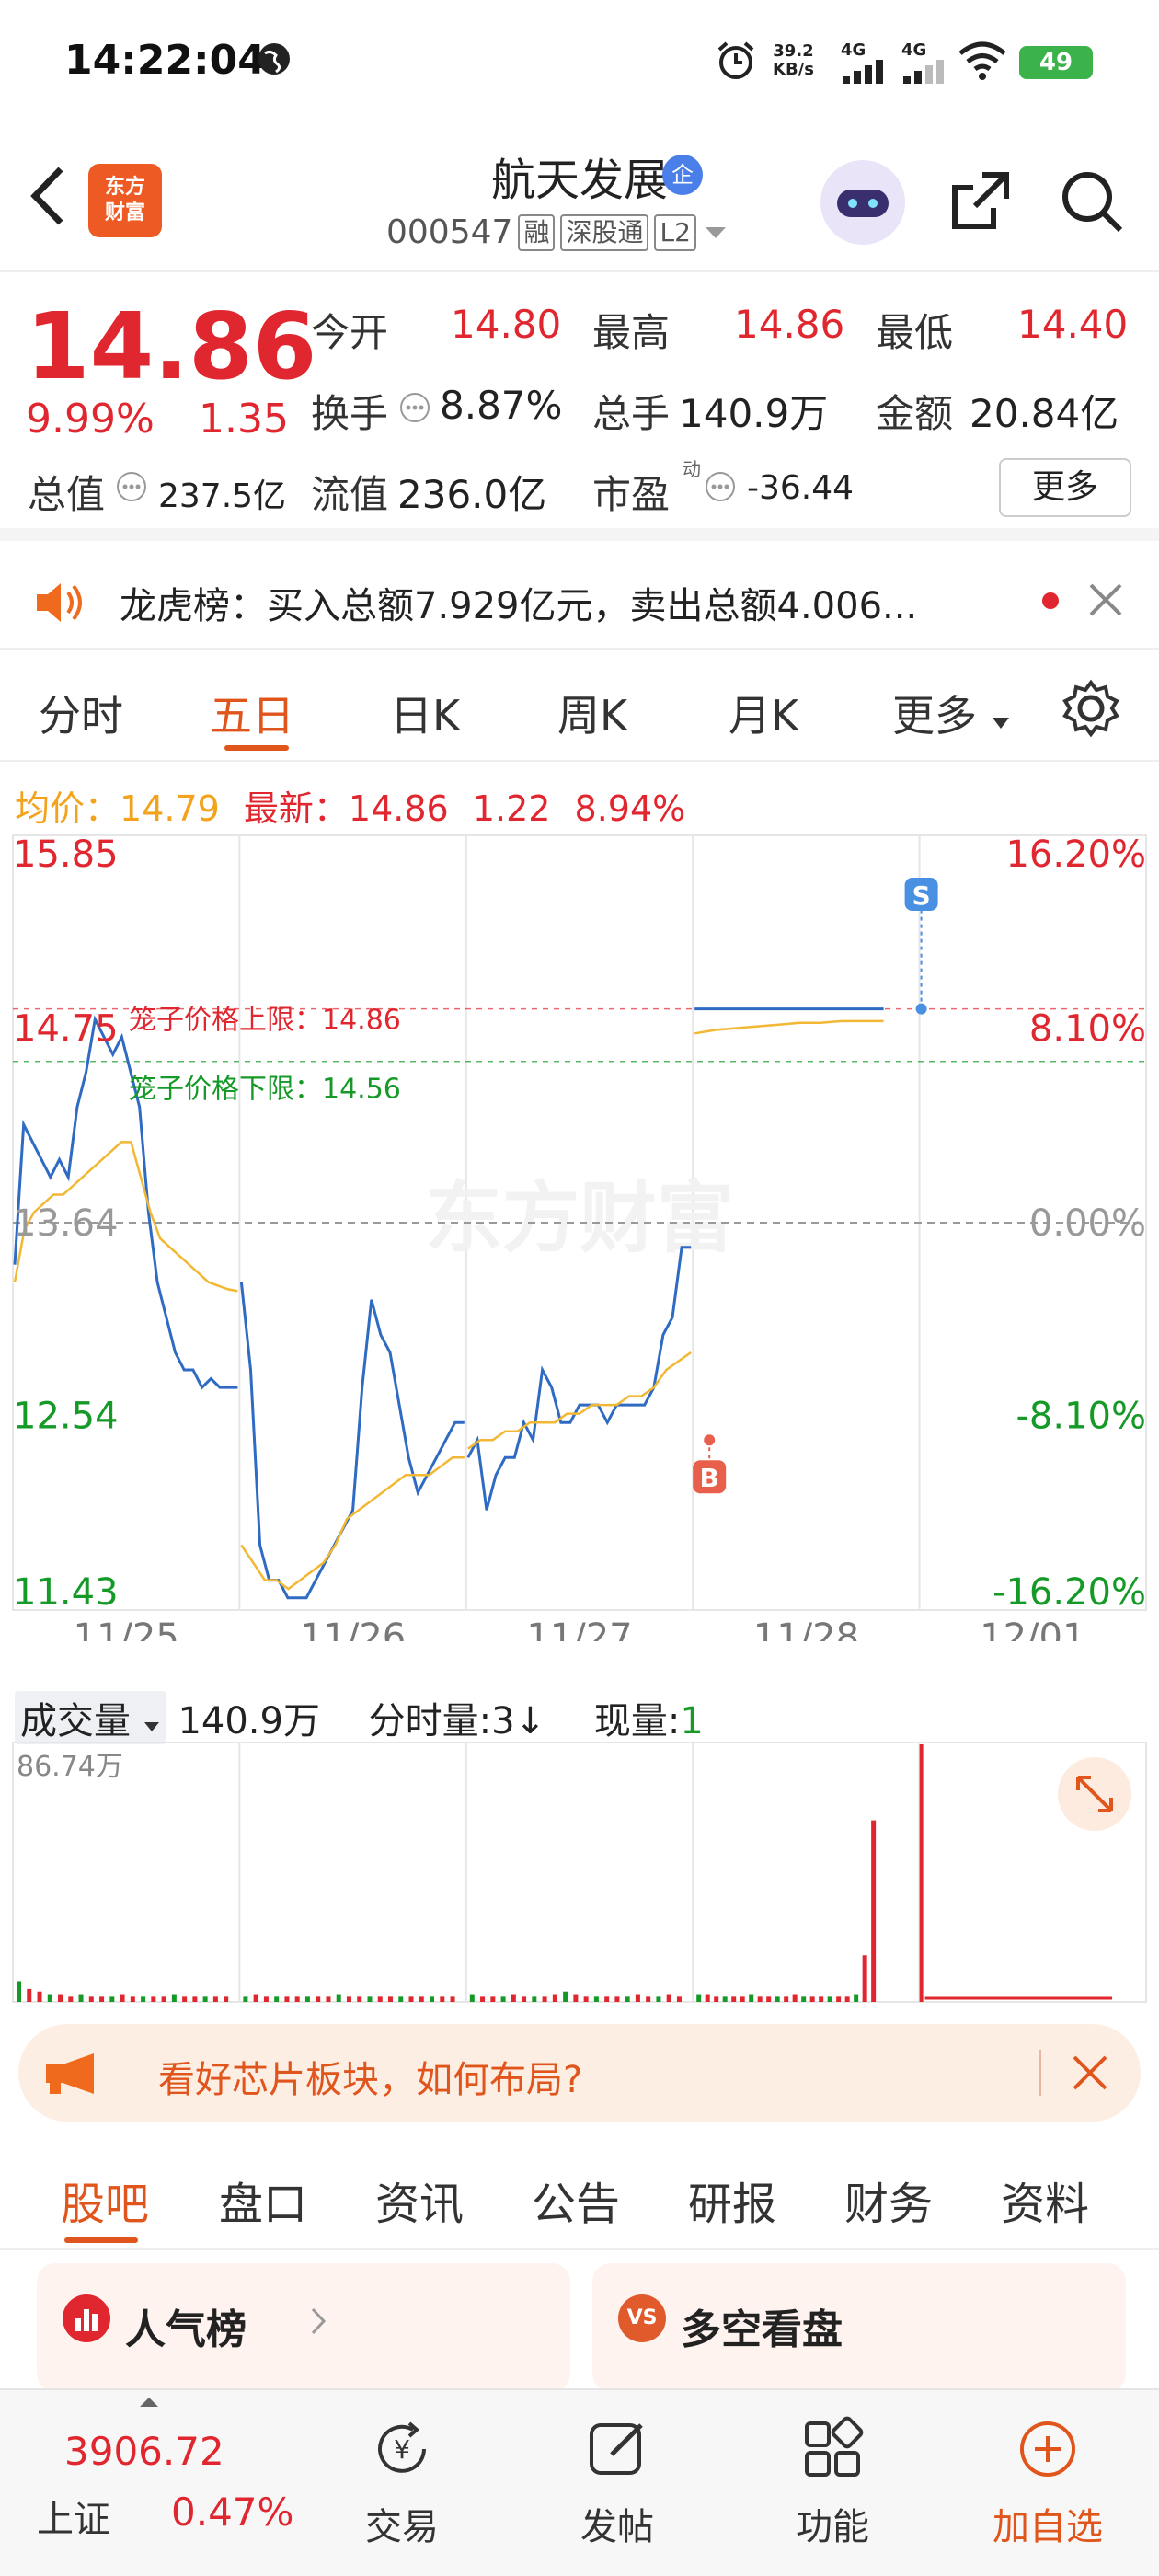 This screenshot has height=2576, width=1159. Describe the element at coordinates (1045, 2200) in the screenshot. I see `tab-profile: 资料` at that location.